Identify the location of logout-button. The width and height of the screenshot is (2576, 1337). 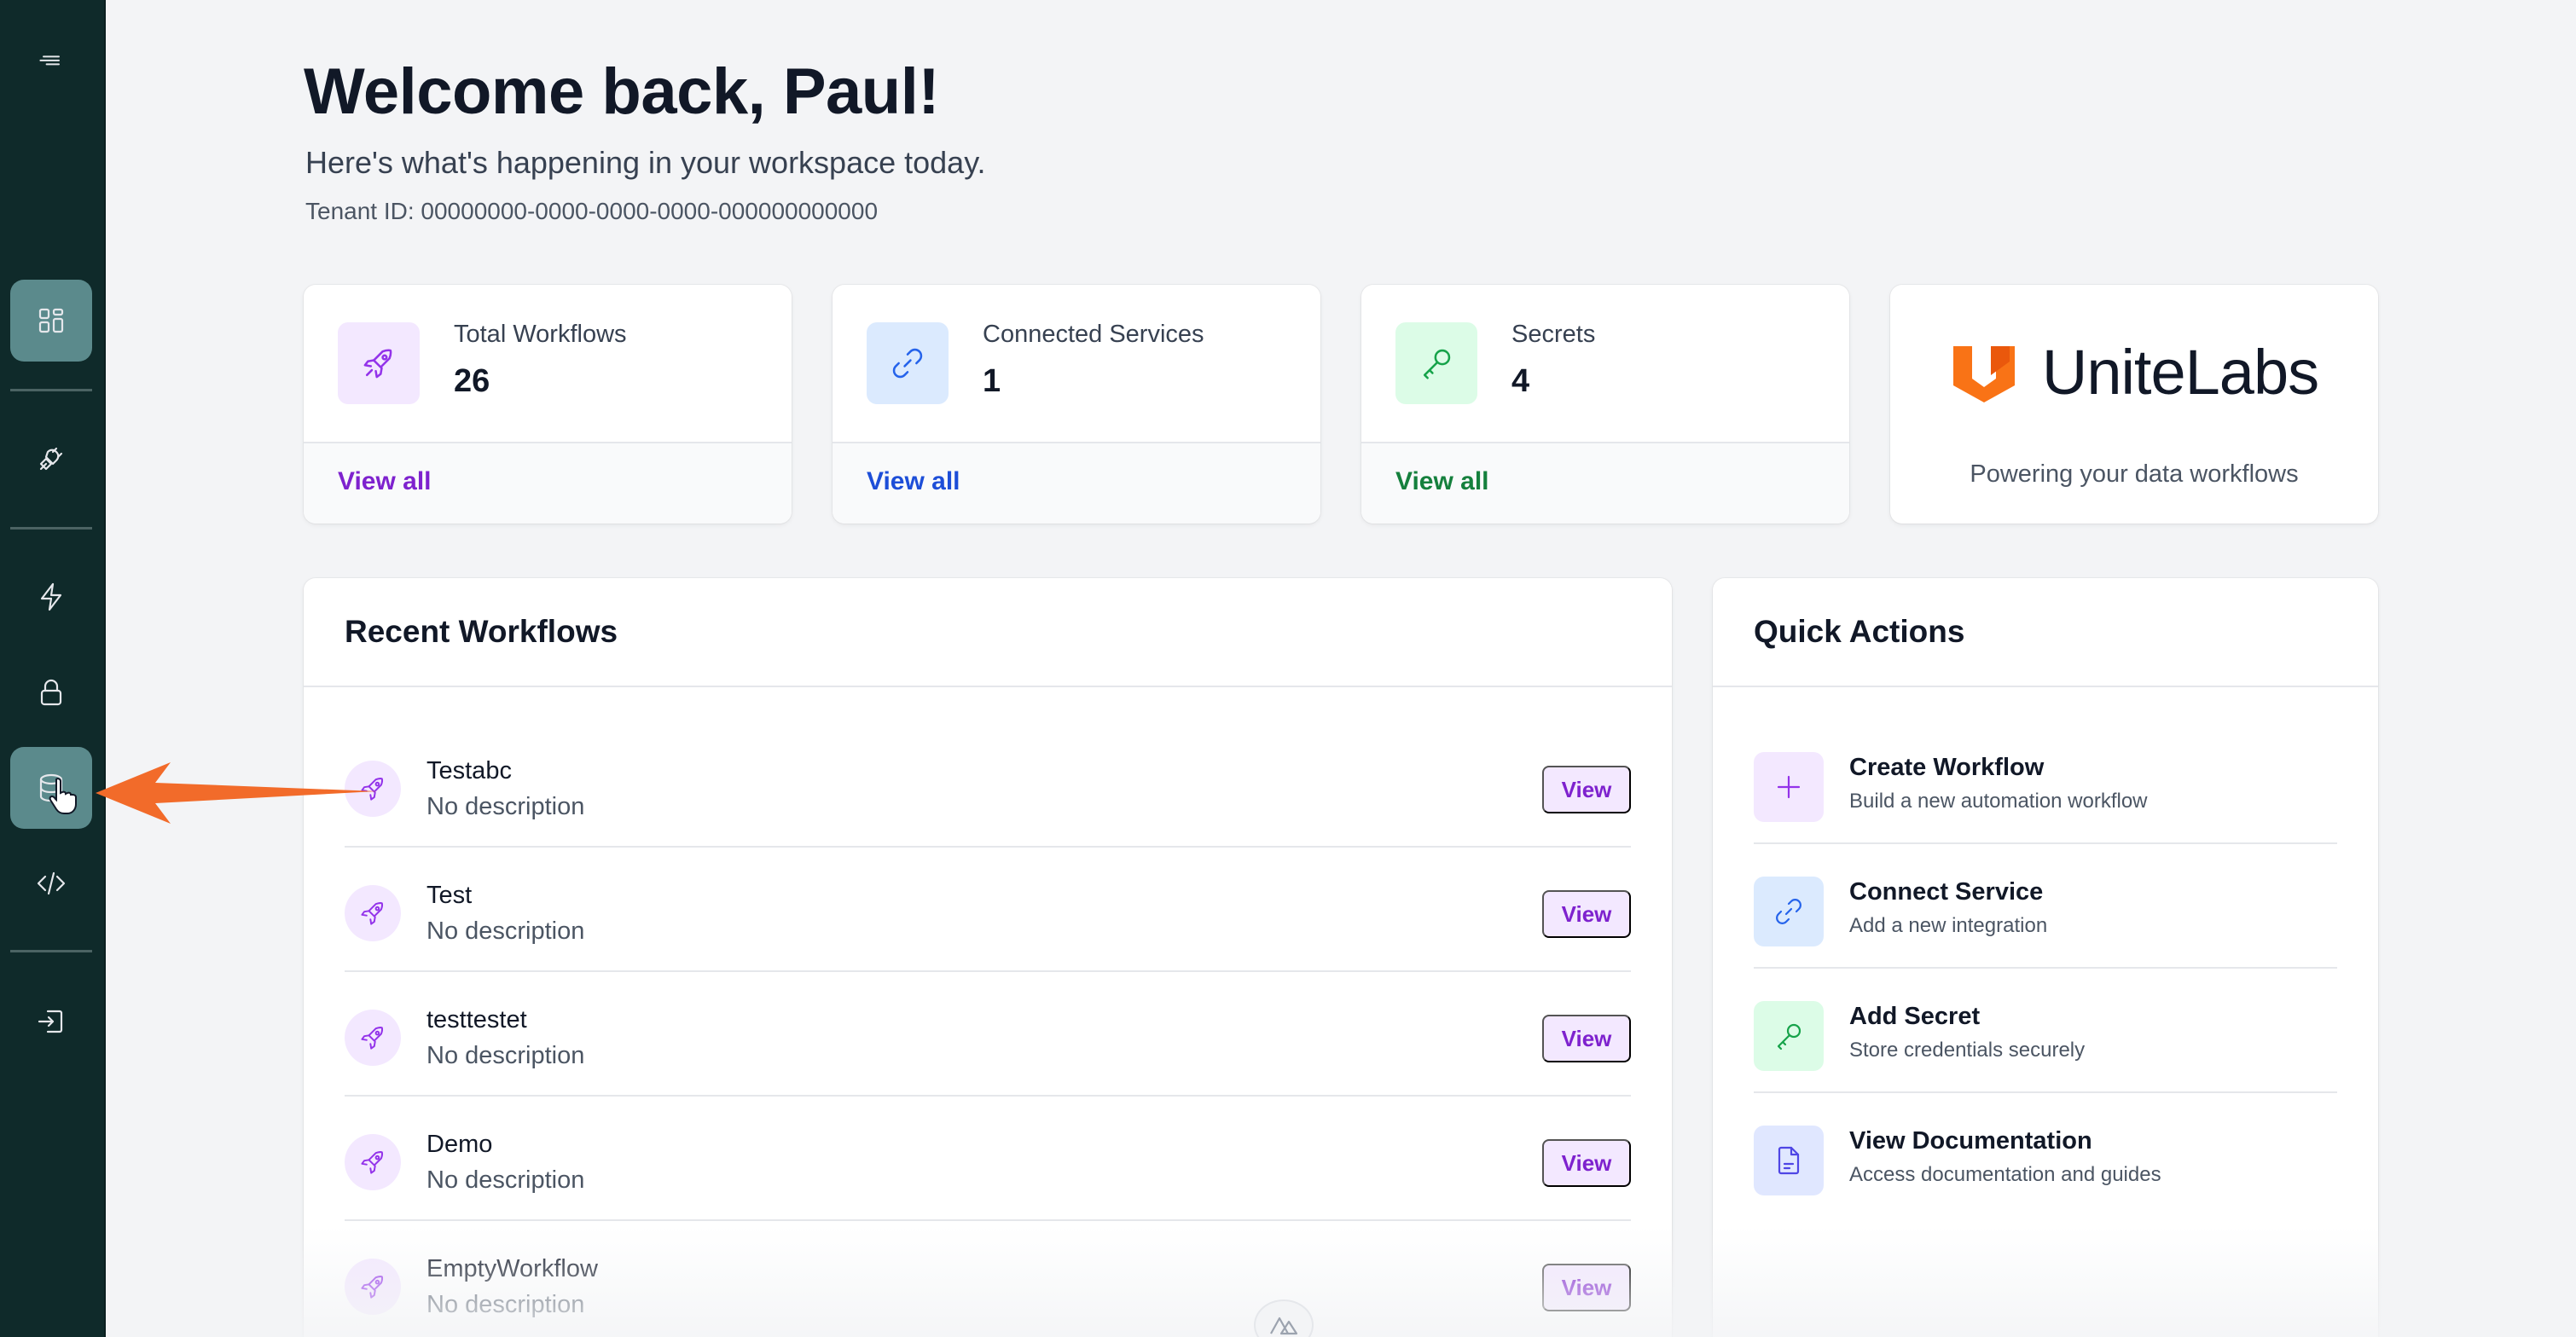
(51, 1021).